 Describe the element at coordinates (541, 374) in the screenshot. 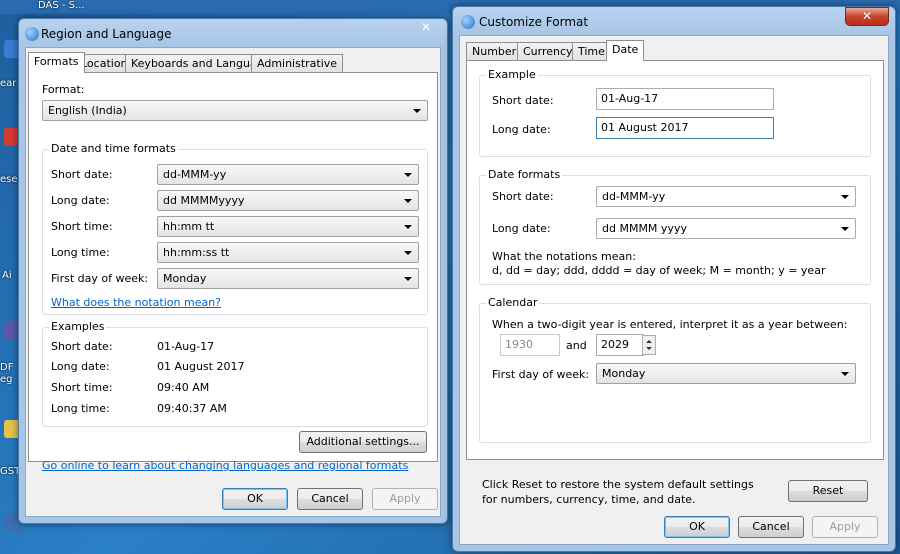

I see `calendar-first-day-label: First day of week:` at that location.